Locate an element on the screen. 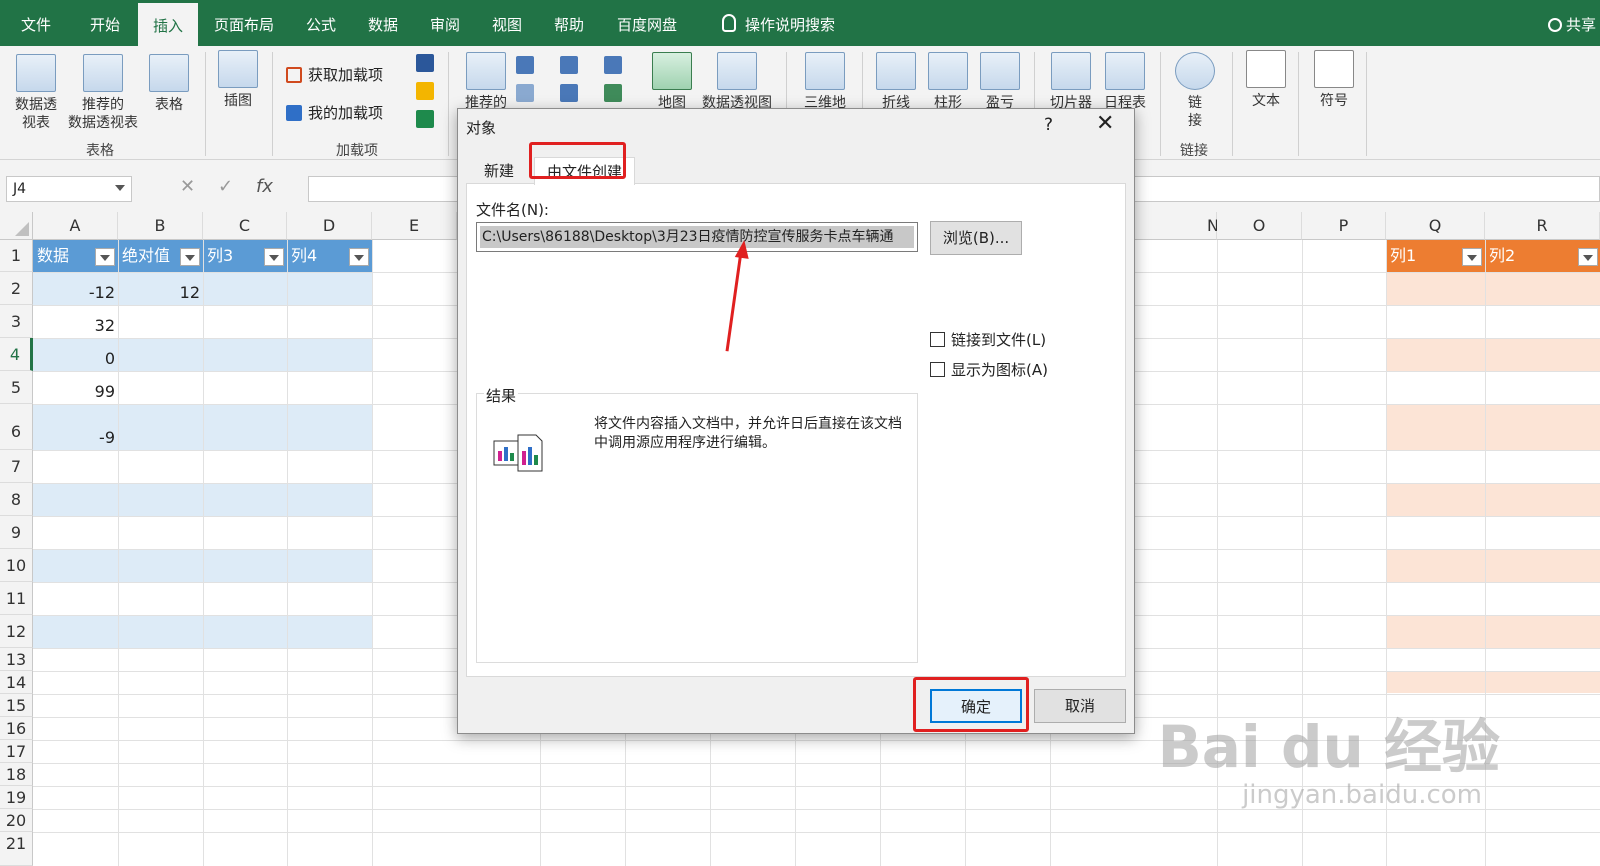  table-button: 表格 is located at coordinates (169, 84).